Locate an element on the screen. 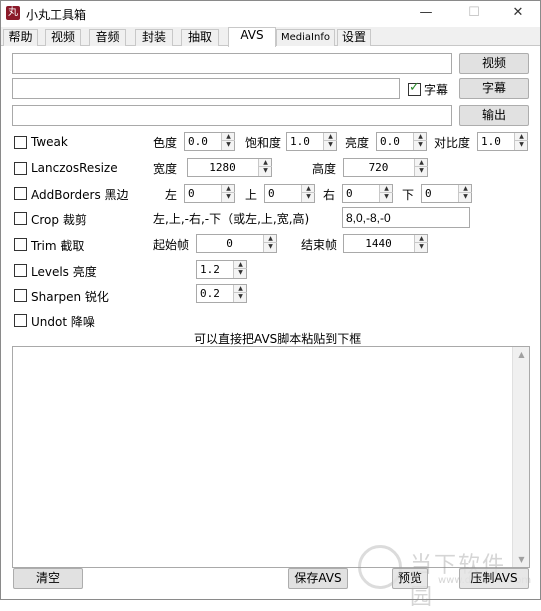 Image resolution: width=541 pixels, height=611 pixels. save-avs-button: 保存AVS is located at coordinates (318, 578).